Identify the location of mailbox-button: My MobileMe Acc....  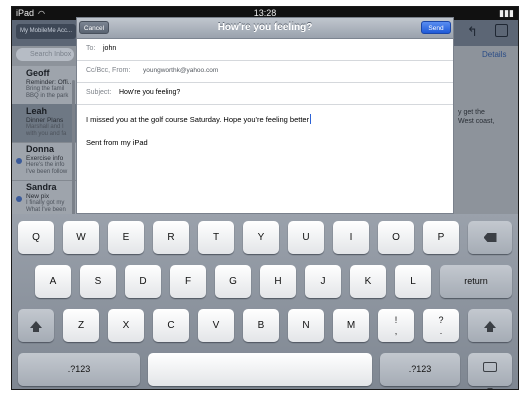
(46, 31).